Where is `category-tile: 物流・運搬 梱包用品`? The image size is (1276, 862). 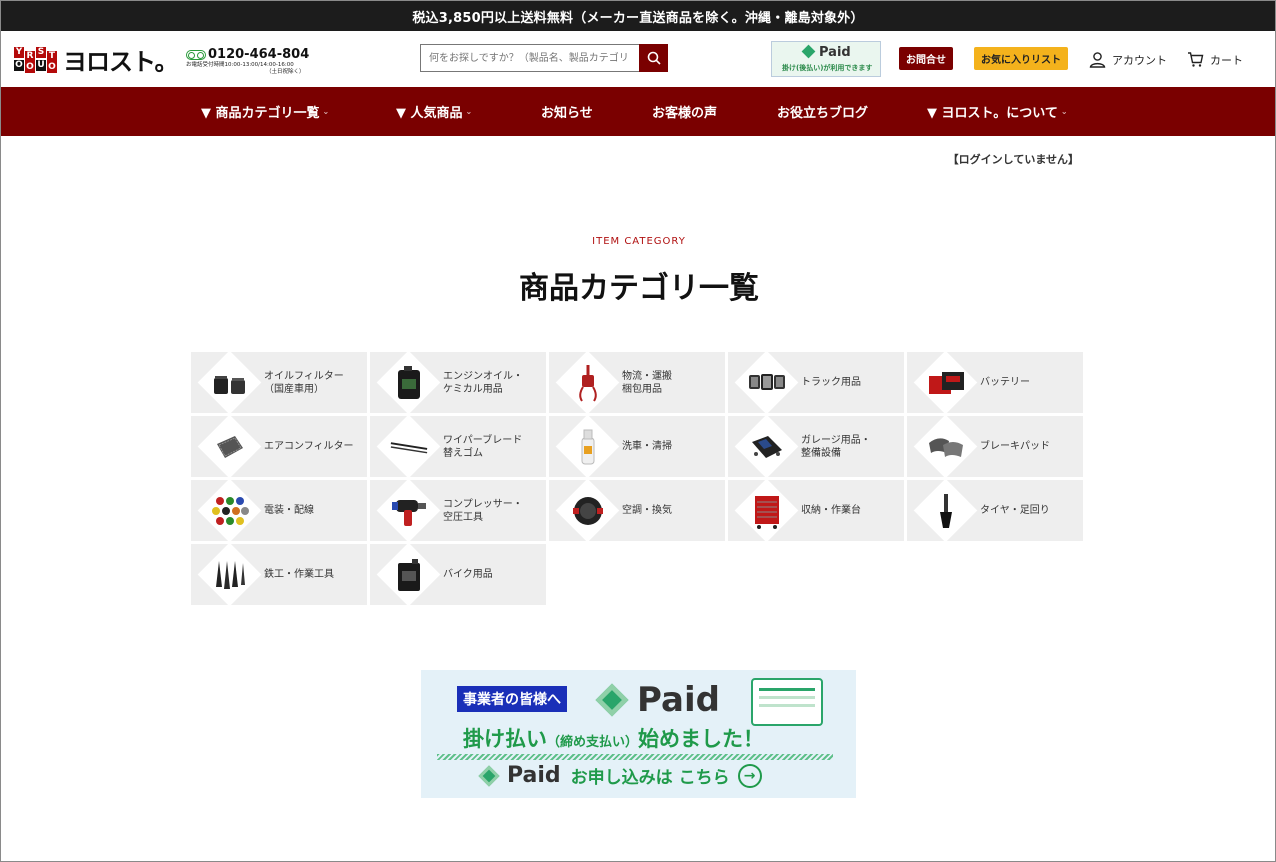
category-tile: 物流・運搬 梱包用品 is located at coordinates (637, 382).